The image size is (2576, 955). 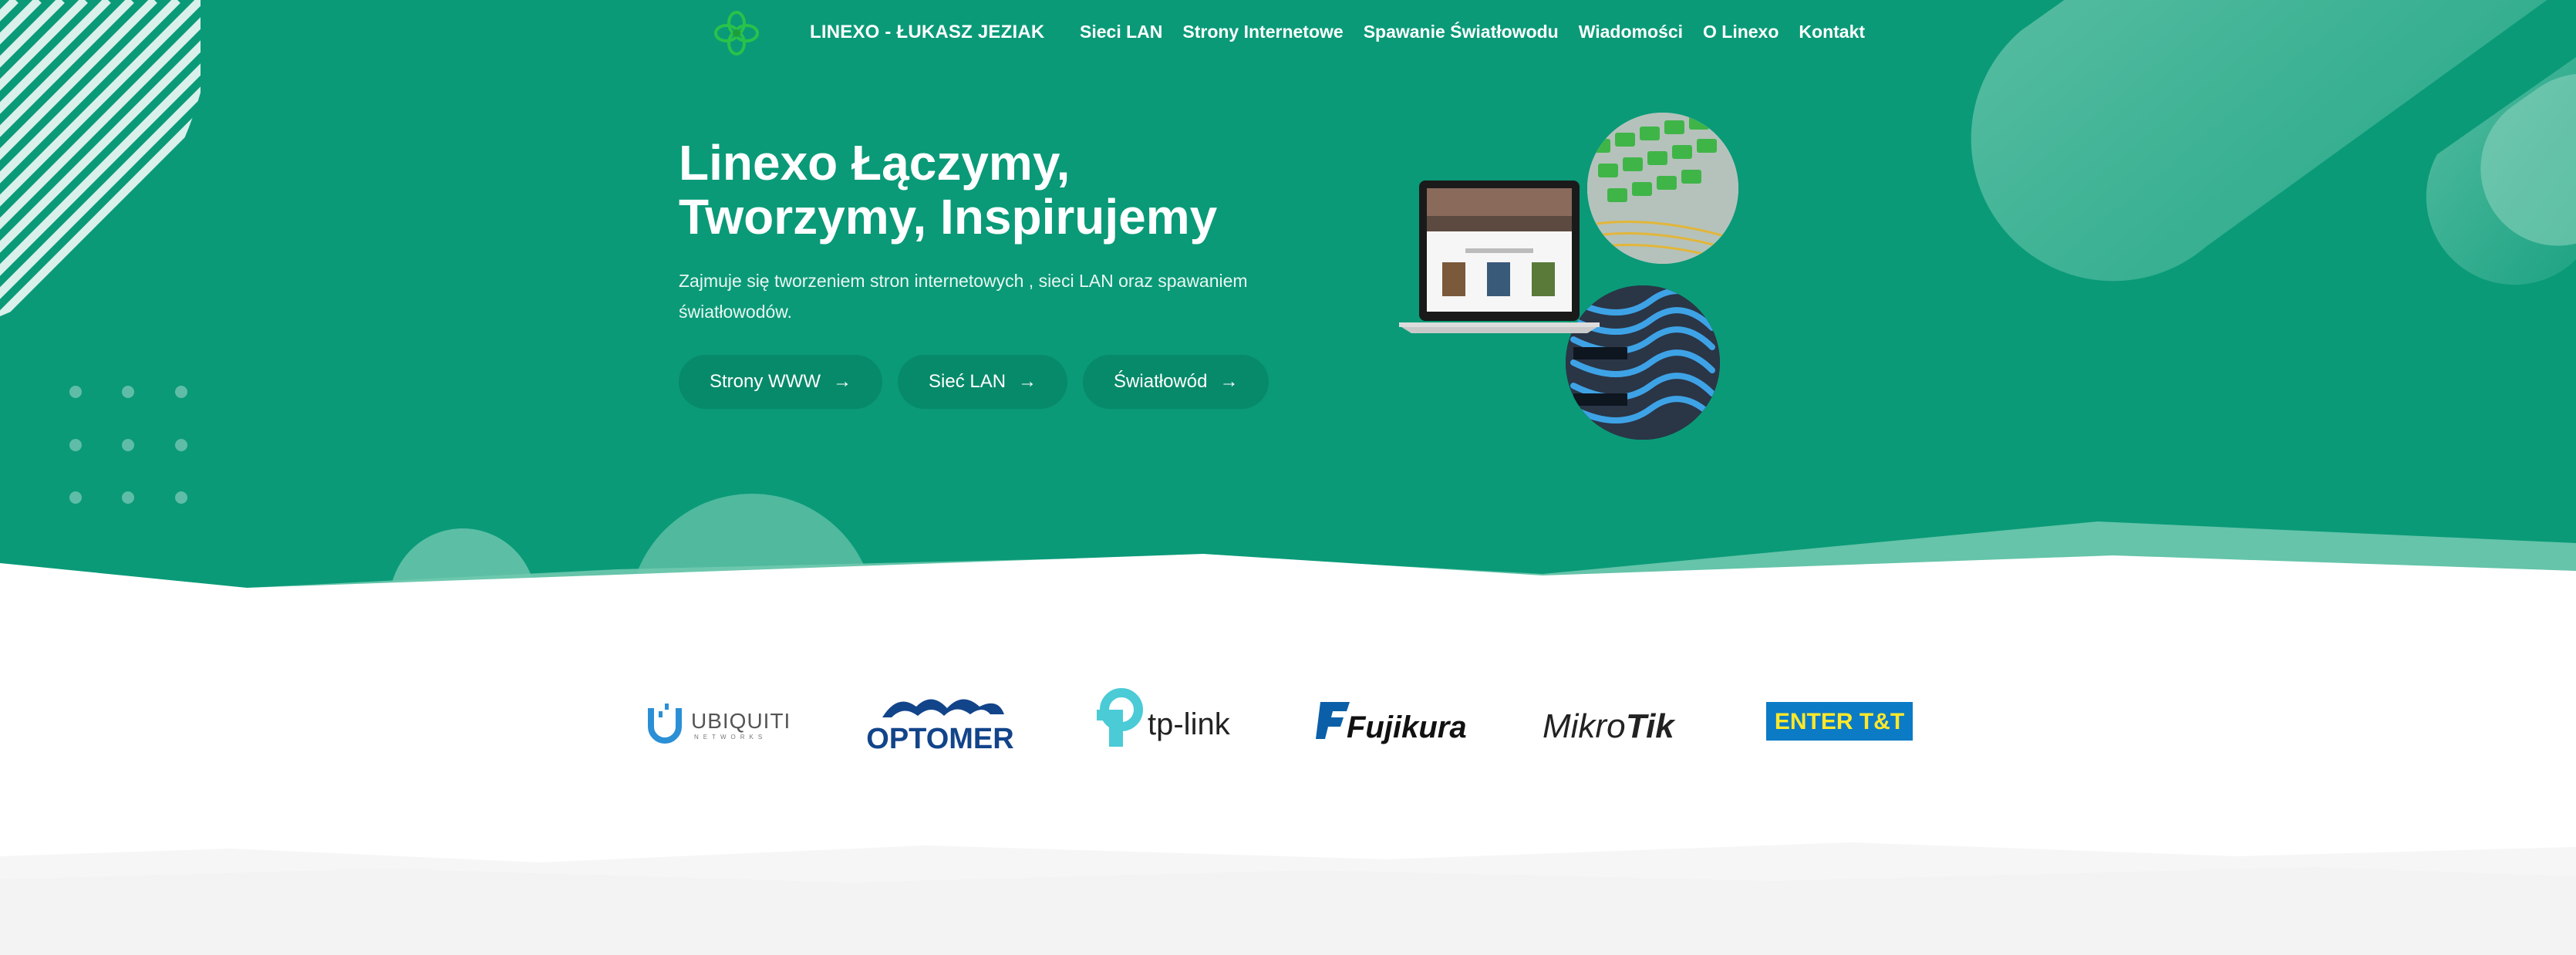 What do you see at coordinates (940, 739) in the screenshot?
I see `optomer-wordmark: OPTOMER` at bounding box center [940, 739].